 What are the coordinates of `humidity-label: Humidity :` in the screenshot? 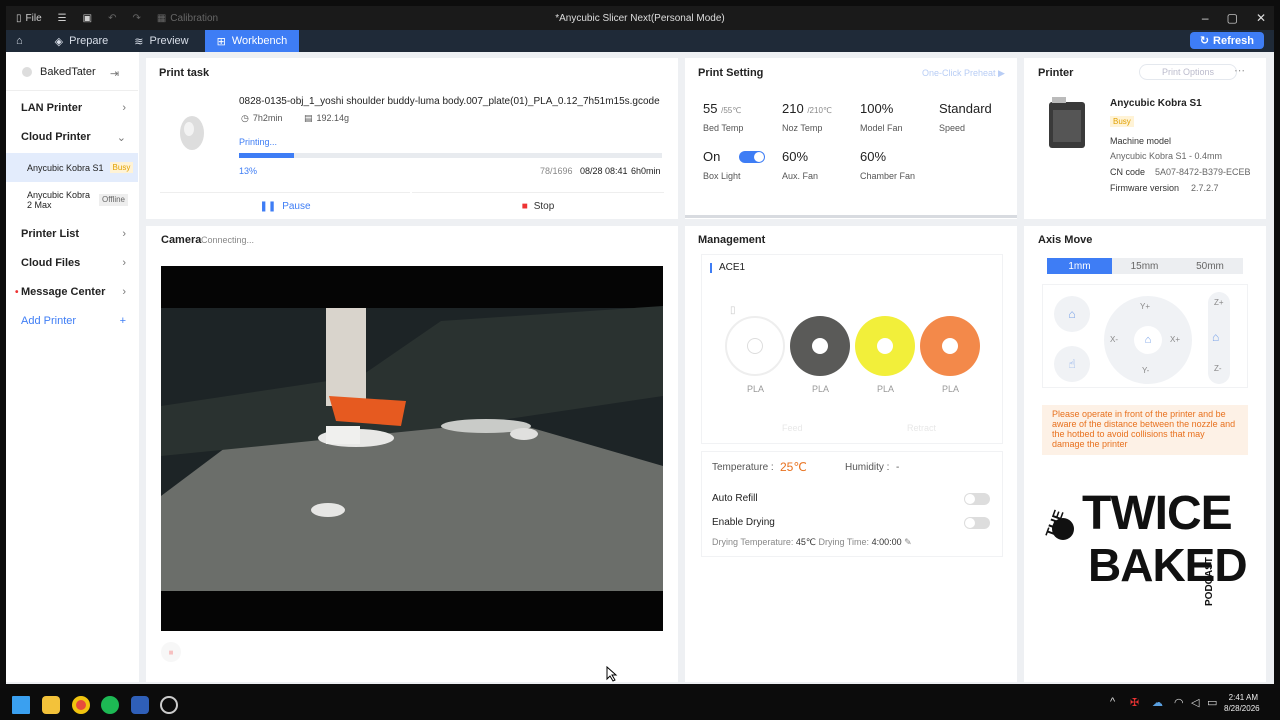 It's located at (867, 467).